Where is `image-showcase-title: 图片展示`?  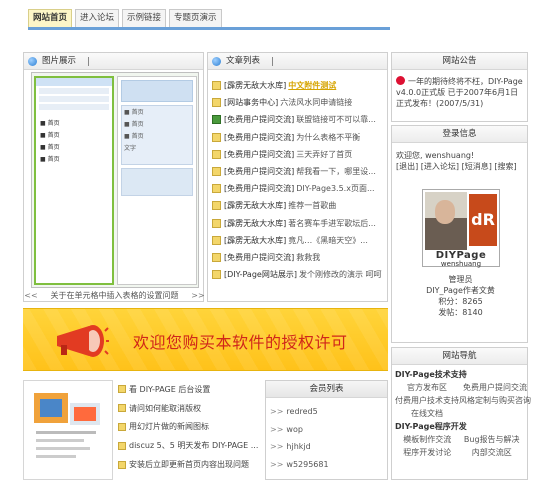
image-showcase-title: 图片展示 is located at coordinates (59, 61).